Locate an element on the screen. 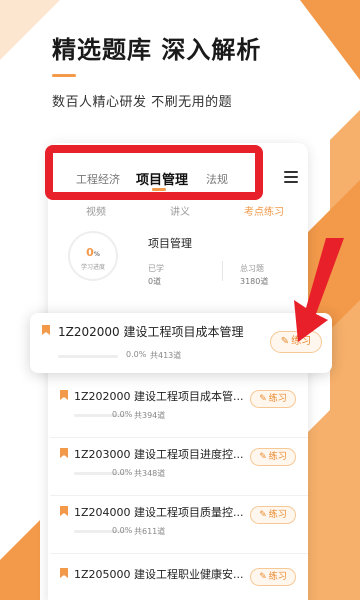 The height and width of the screenshot is (600, 360). progress-unit: % is located at coordinates (96, 254).